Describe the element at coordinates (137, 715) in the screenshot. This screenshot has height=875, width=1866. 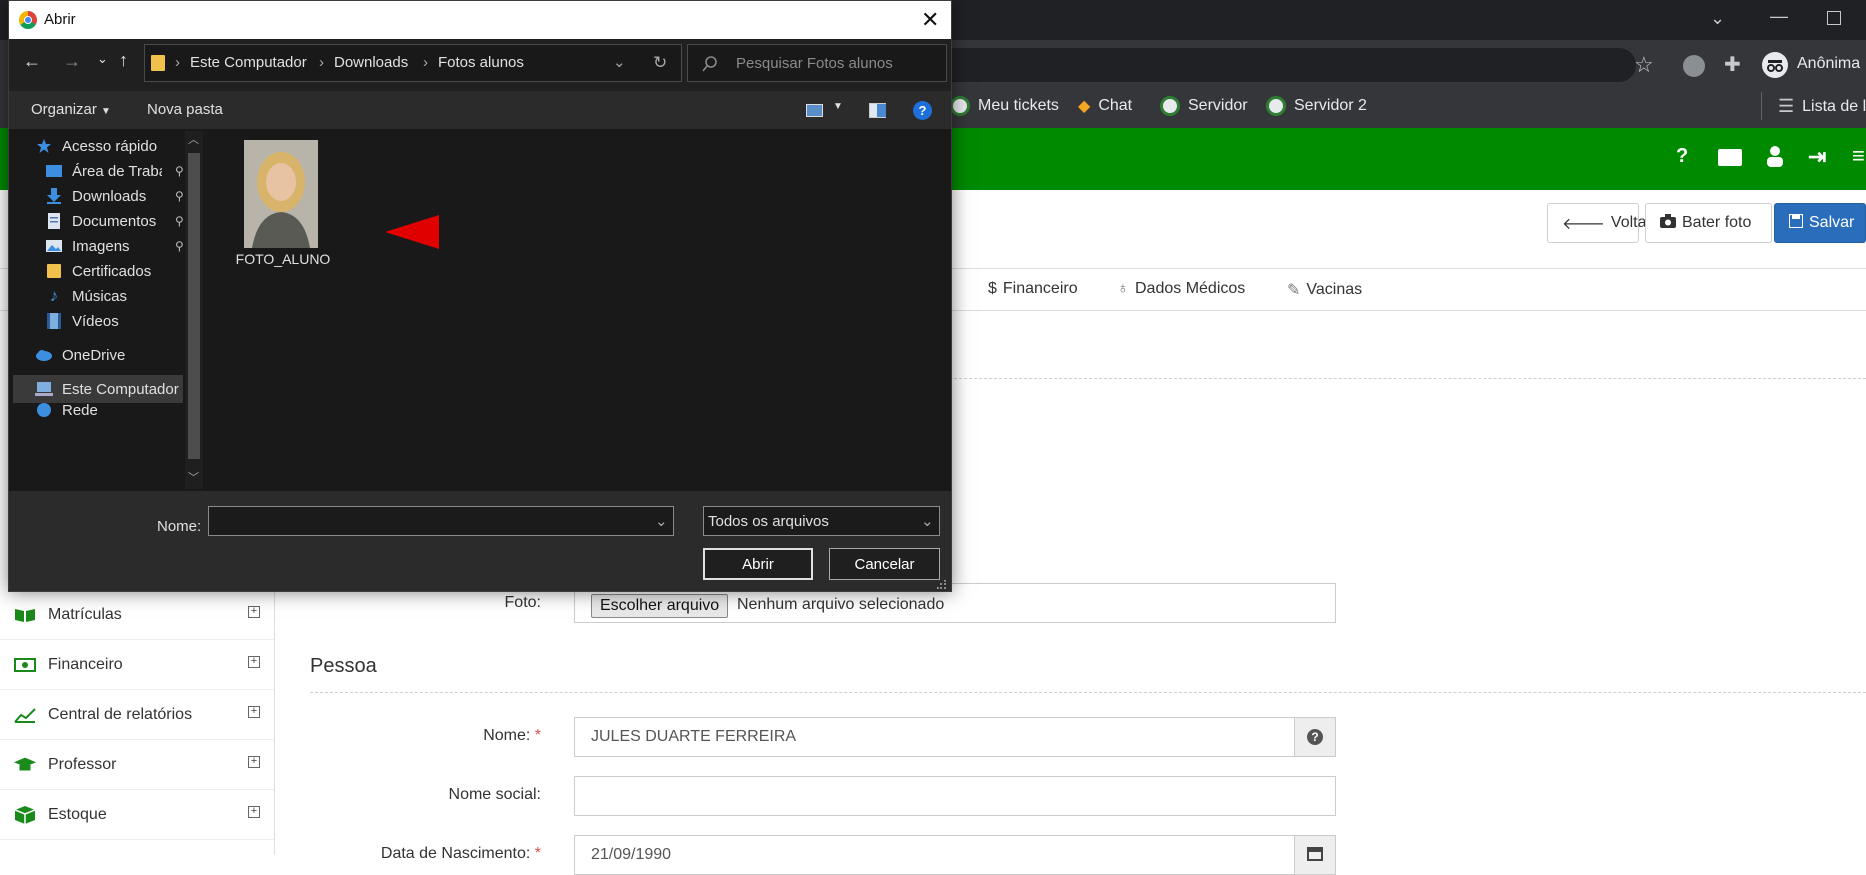
I see `sidebar-item-relatorios: Central de relatórios +` at that location.